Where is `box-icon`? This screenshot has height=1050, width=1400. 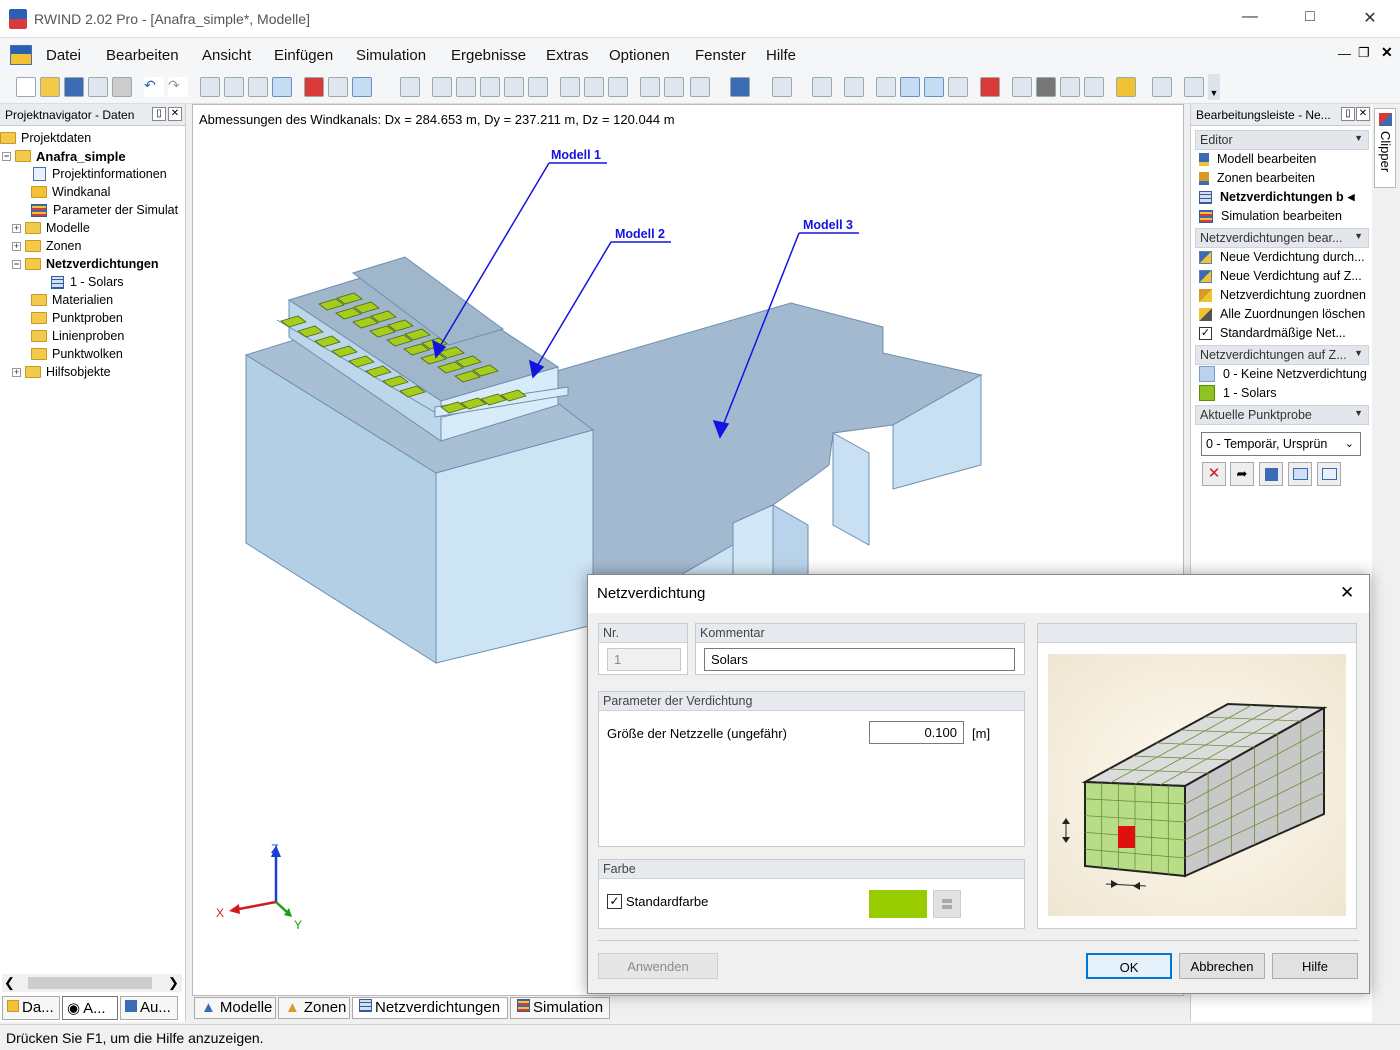
box-icon is located at coordinates (740, 87).